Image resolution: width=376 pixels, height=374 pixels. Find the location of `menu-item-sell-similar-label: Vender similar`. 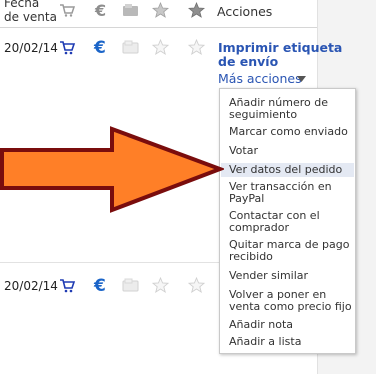

menu-item-sell-similar-label: Vender similar is located at coordinates (268, 276).